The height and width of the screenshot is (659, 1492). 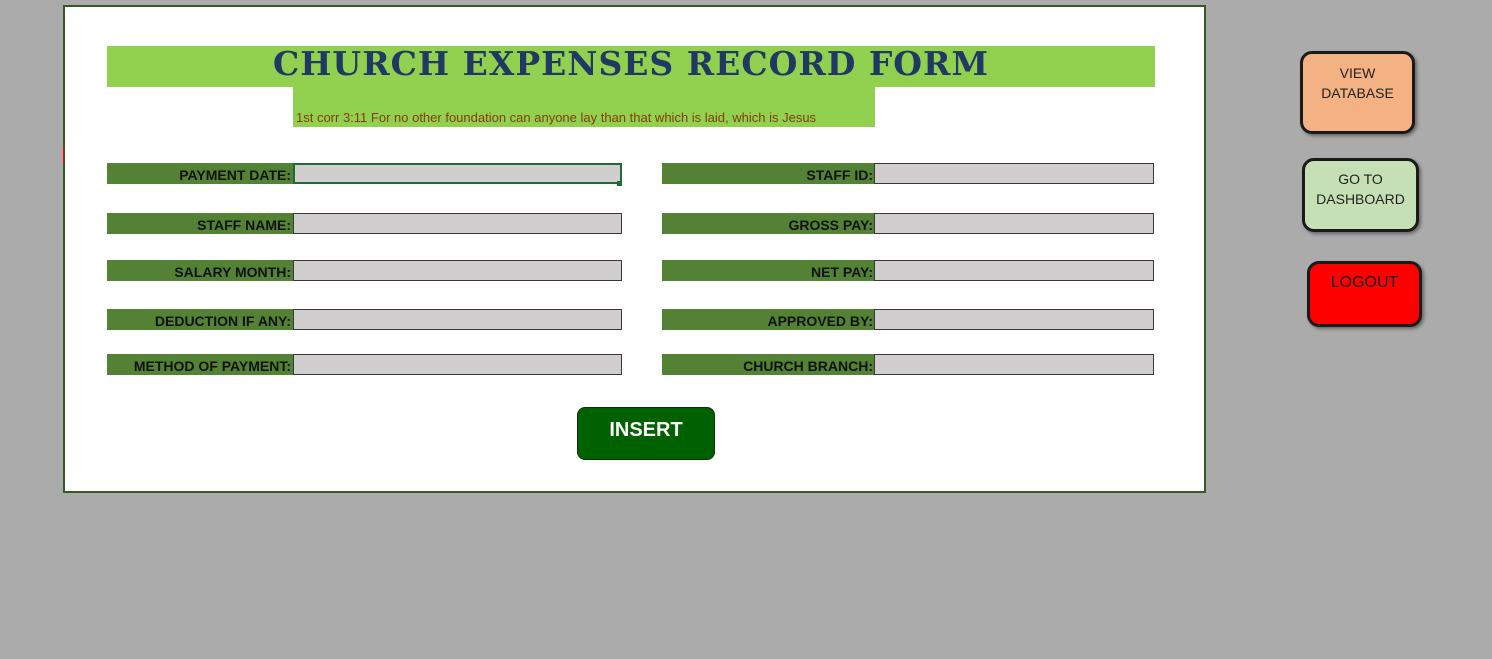 What do you see at coordinates (200, 364) in the screenshot?
I see `method-of-payment-label: METHOD OF PAYMENT:` at bounding box center [200, 364].